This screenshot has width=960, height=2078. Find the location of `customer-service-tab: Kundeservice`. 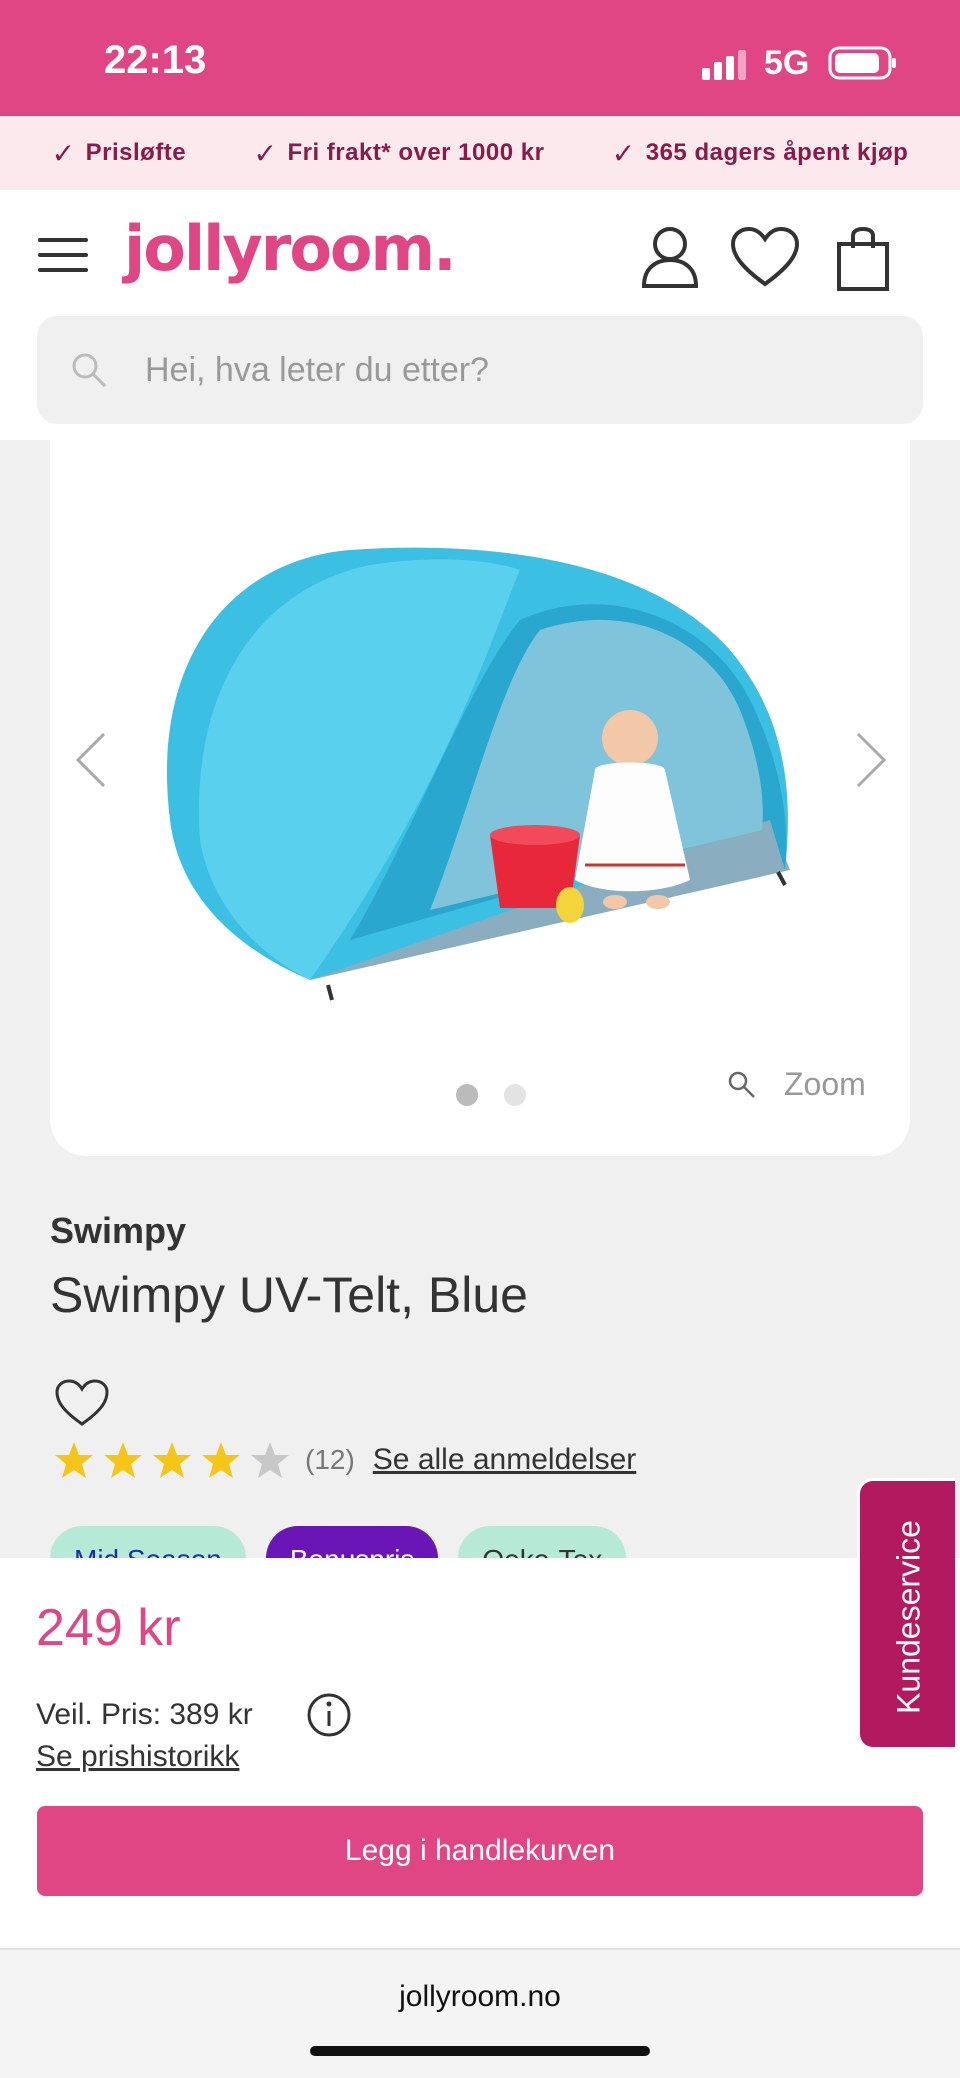

customer-service-tab: Kundeservice is located at coordinates (906, 1614).